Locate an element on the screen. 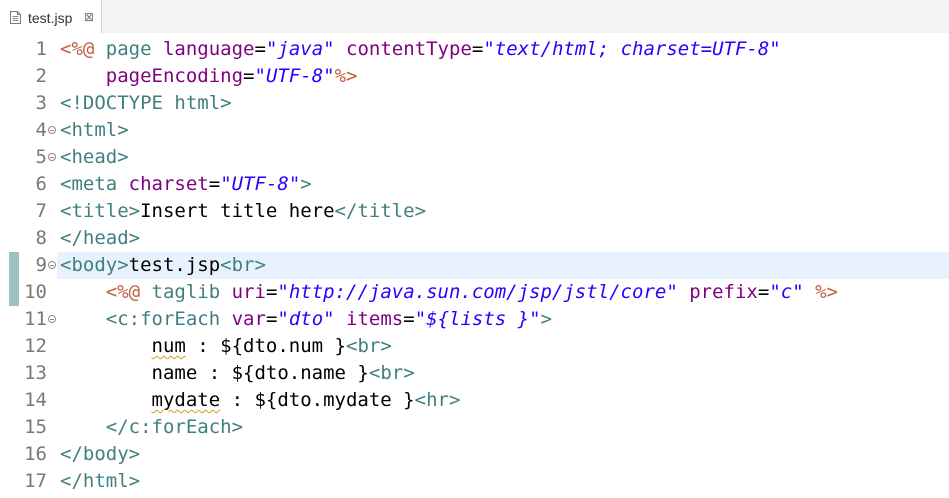  code-line: </c:forEach> is located at coordinates (174, 427).